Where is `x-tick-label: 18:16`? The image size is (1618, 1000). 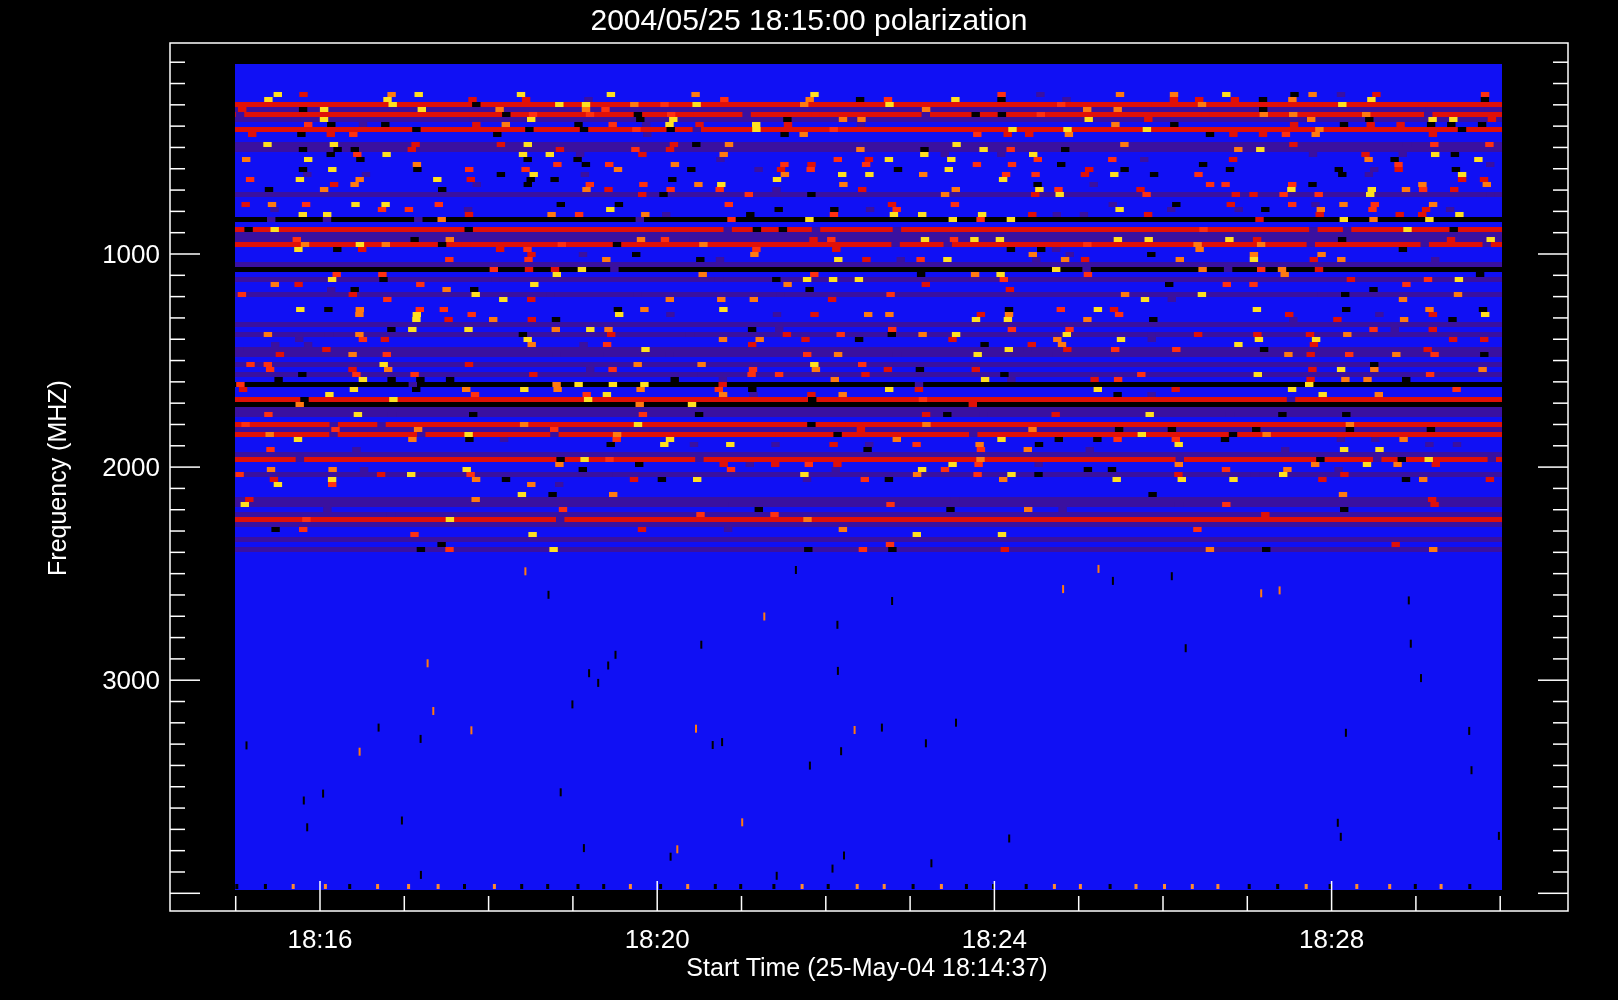
x-tick-label: 18:16 is located at coordinates (320, 939).